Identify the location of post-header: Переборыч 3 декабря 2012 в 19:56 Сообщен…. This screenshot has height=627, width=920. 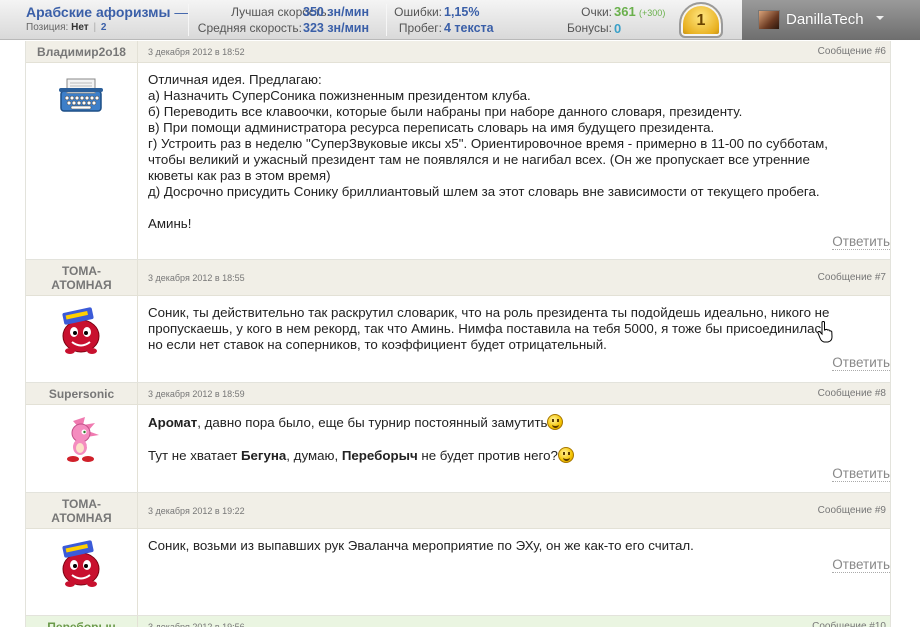
(458, 621).